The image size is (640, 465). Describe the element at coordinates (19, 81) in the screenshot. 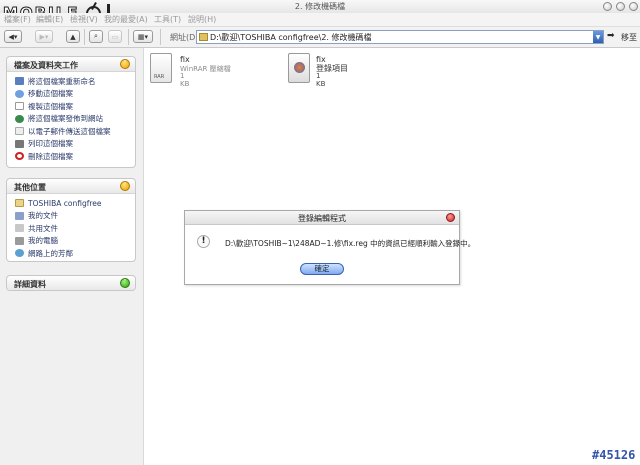

I see `rename-icon` at that location.